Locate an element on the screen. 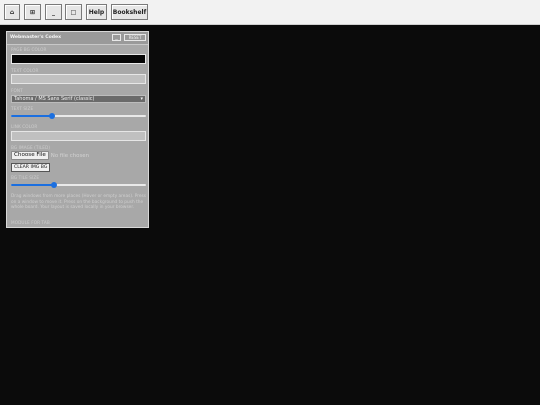 The height and width of the screenshot is (405, 540). link-color-label: LINK COLOR is located at coordinates (24, 126).